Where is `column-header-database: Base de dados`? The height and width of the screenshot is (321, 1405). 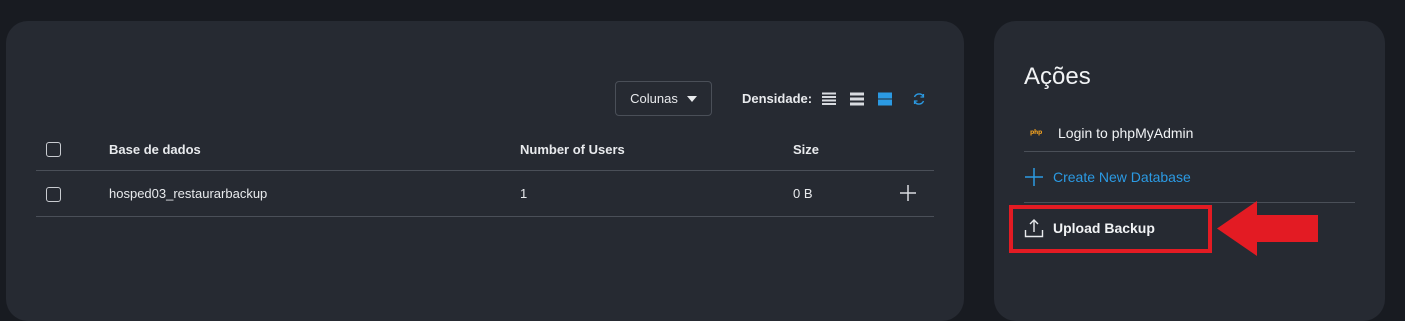 column-header-database: Base de dados is located at coordinates (155, 149).